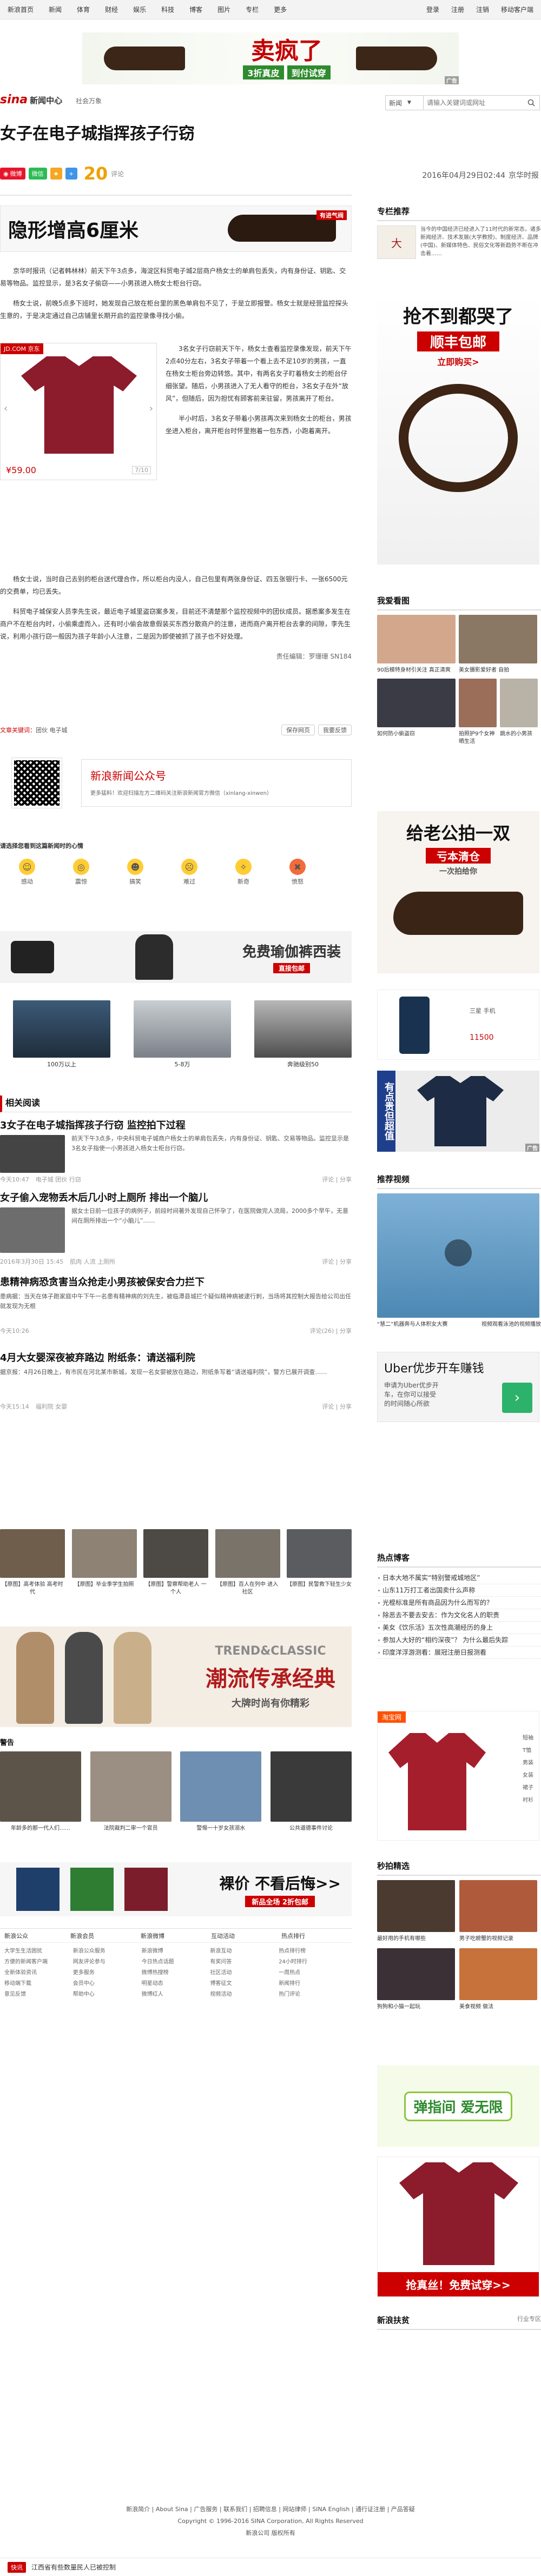  I want to click on pic-item: 【原图】百人在列中 进入社区, so click(248, 1562).